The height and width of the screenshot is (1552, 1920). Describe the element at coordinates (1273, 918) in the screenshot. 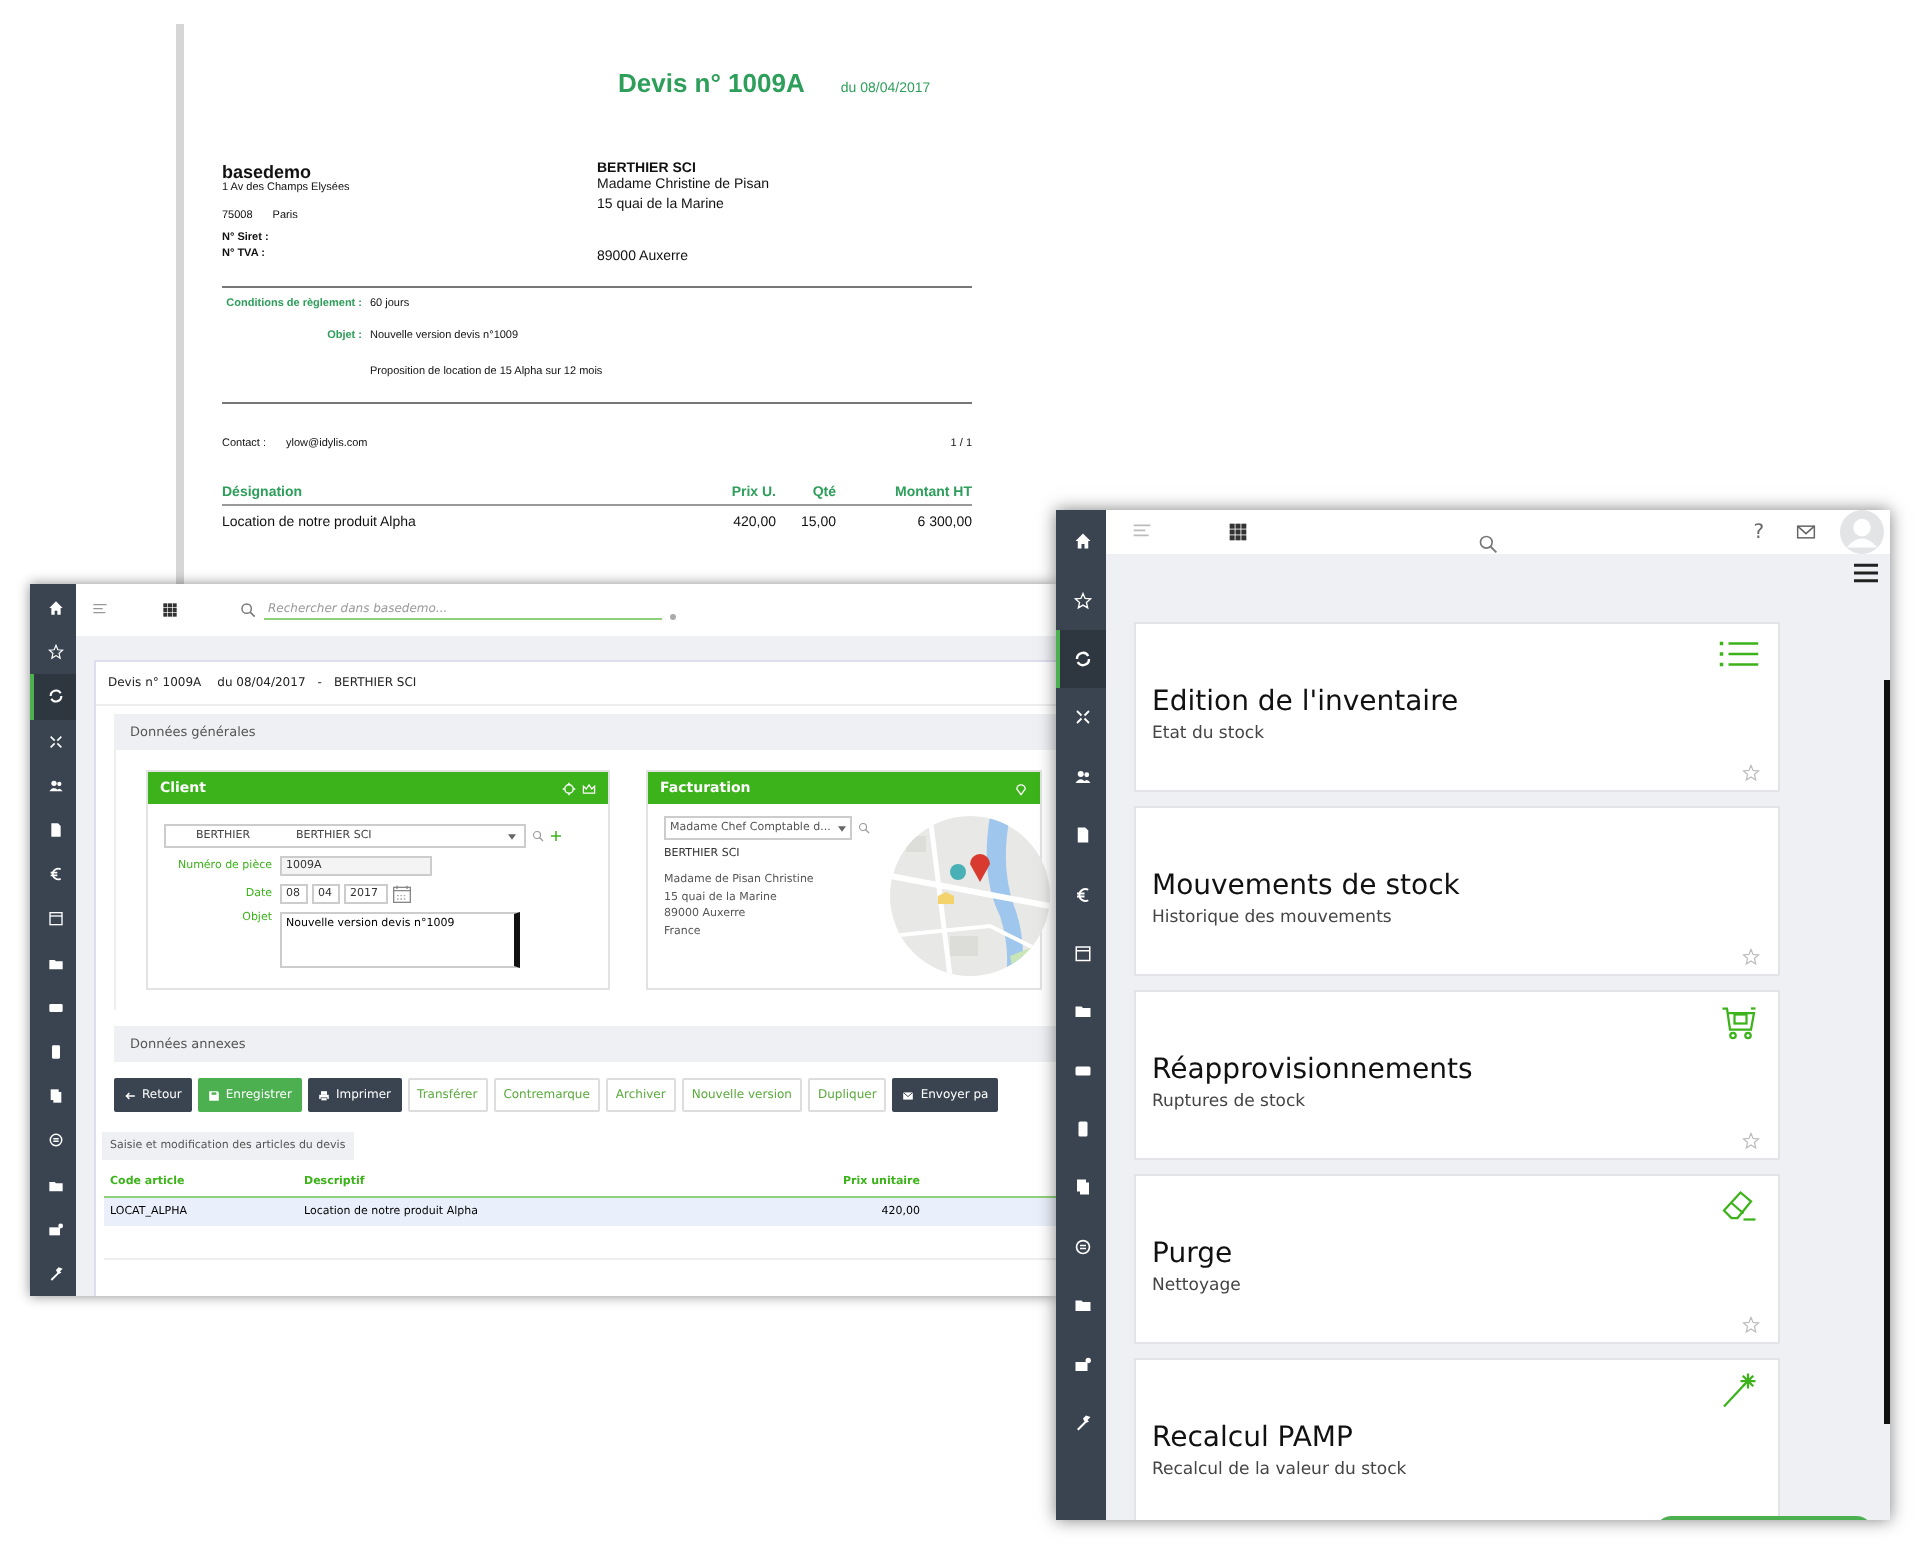

I see `card-subtitle: Historique des mouvements` at that location.